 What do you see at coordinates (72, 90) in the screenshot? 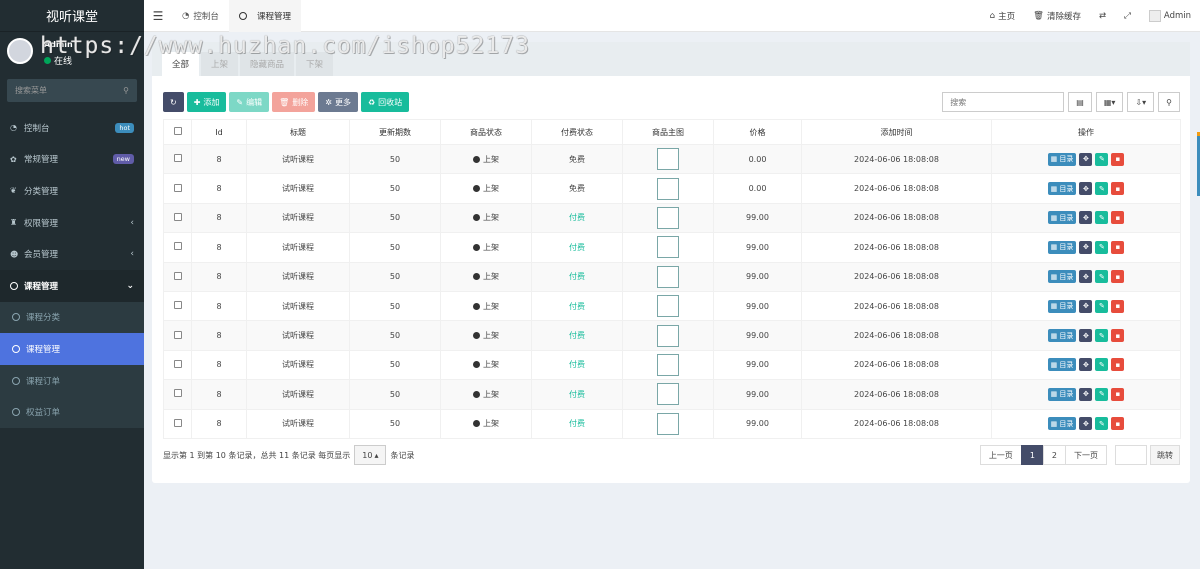
I see `menu-search-input: 搜索菜单 ⚲` at bounding box center [72, 90].